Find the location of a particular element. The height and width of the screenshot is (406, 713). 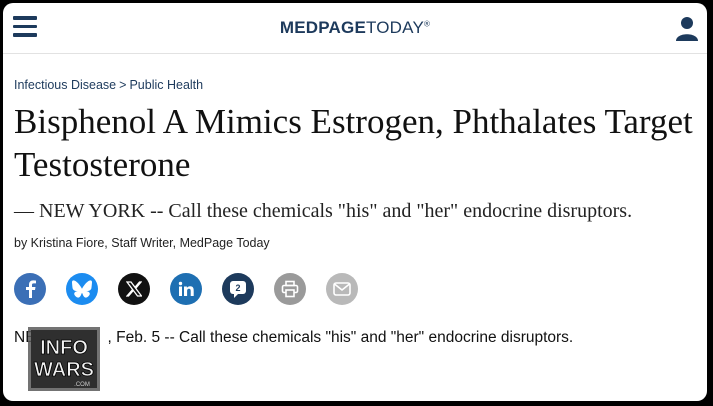

breadcrumb-public-health: Public Health is located at coordinates (166, 85).